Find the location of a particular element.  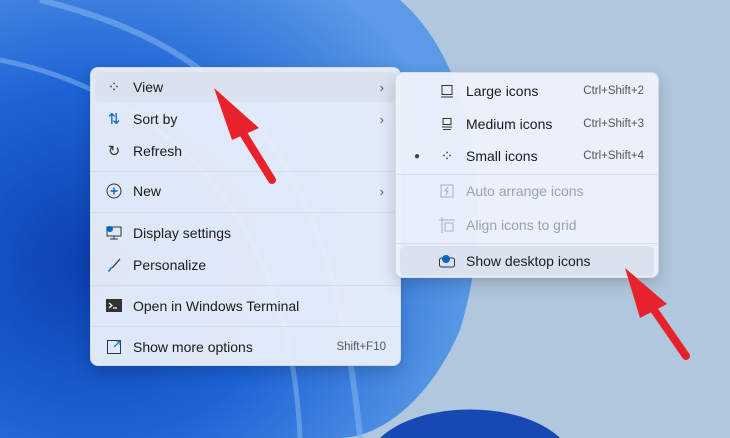

grid-icon: ⁘ is located at coordinates (114, 87).